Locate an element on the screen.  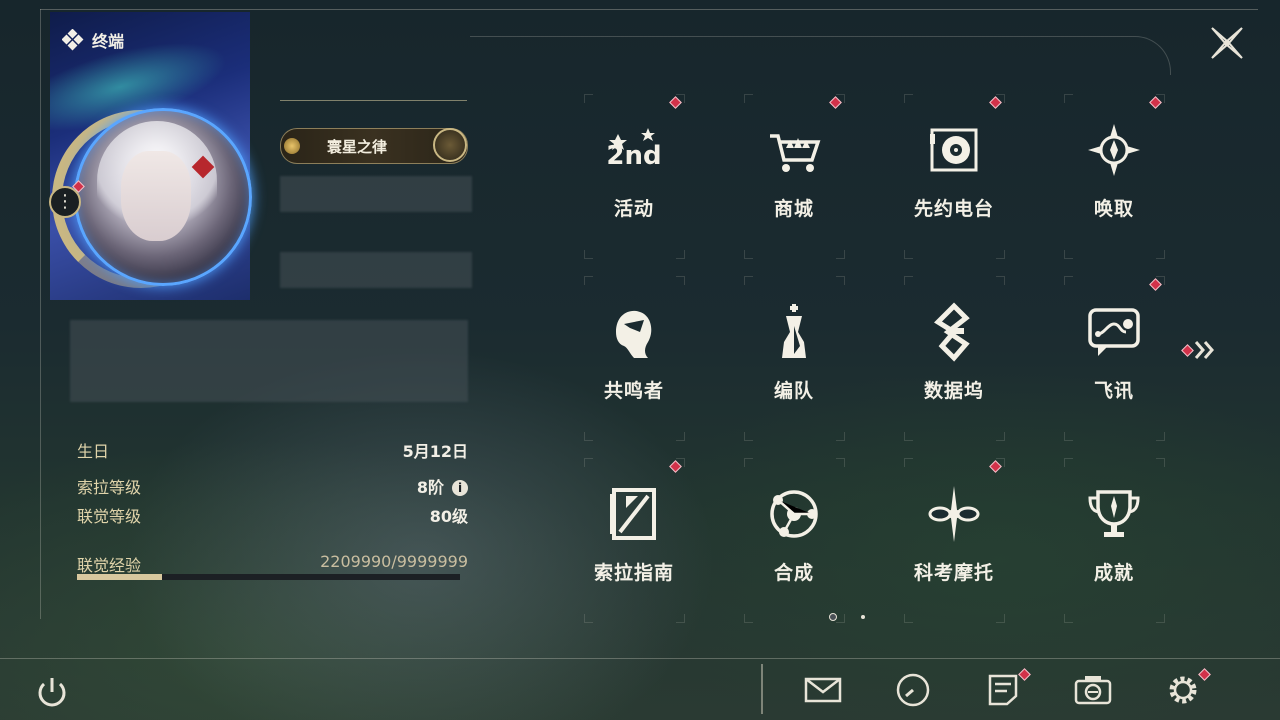
orb-emblem-icon is located at coordinates (450, 145).